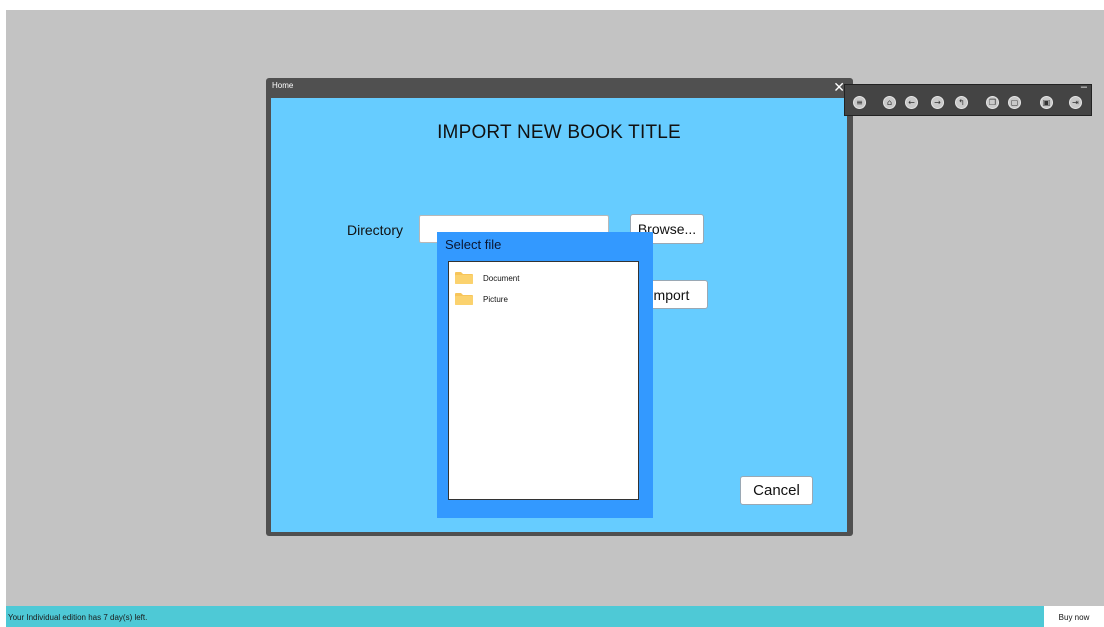 Image resolution: width=1104 pixels, height=627 pixels. What do you see at coordinates (1075, 102) in the screenshot?
I see `exit-icon: ⇥` at bounding box center [1075, 102].